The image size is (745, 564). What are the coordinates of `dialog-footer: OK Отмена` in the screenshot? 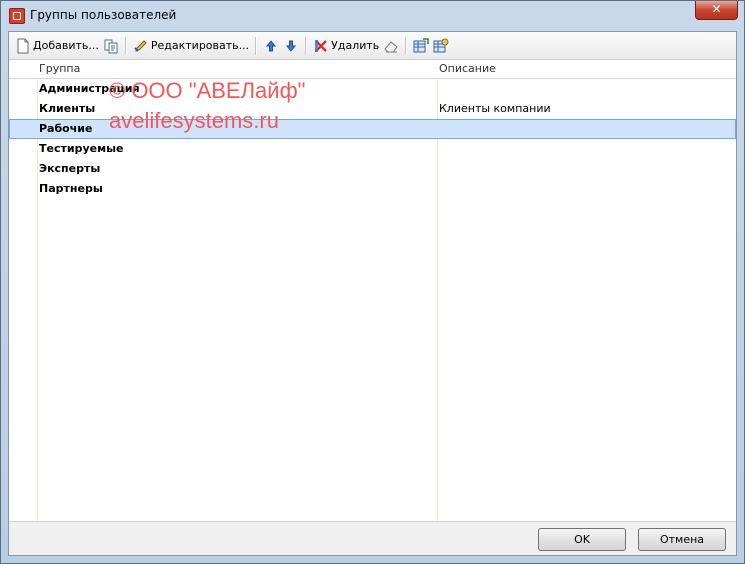 It's located at (372, 538).